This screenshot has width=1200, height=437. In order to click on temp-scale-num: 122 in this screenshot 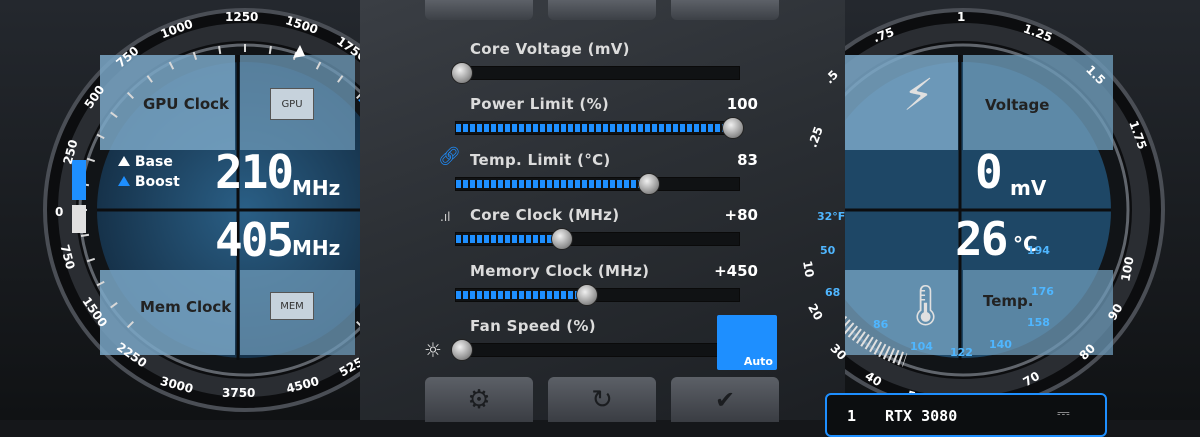, I will do `click(961, 352)`.